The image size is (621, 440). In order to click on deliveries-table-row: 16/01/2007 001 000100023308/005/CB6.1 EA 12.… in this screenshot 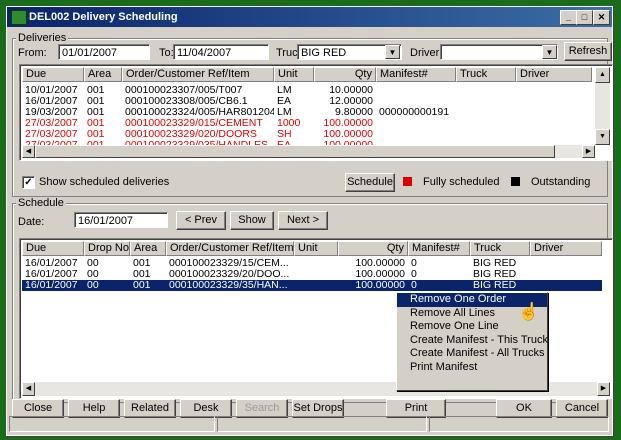, I will do `click(307, 101)`.